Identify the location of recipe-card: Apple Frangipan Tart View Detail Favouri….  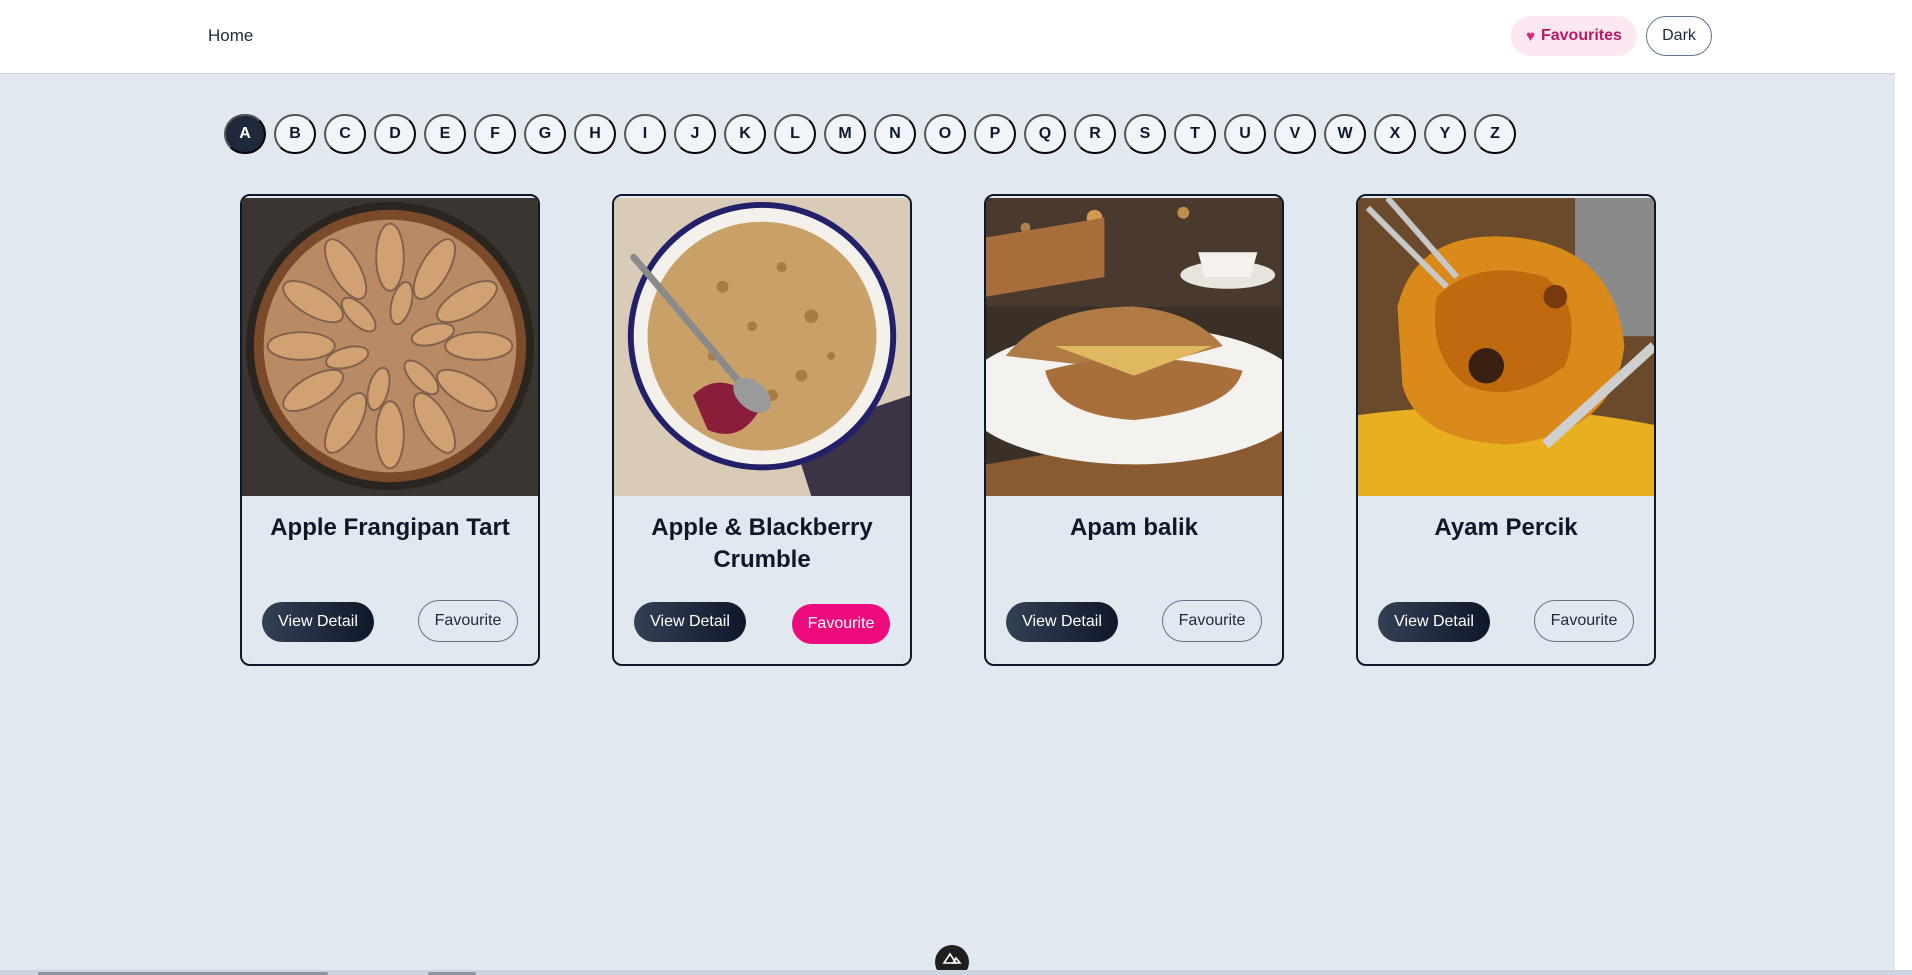
(390, 430).